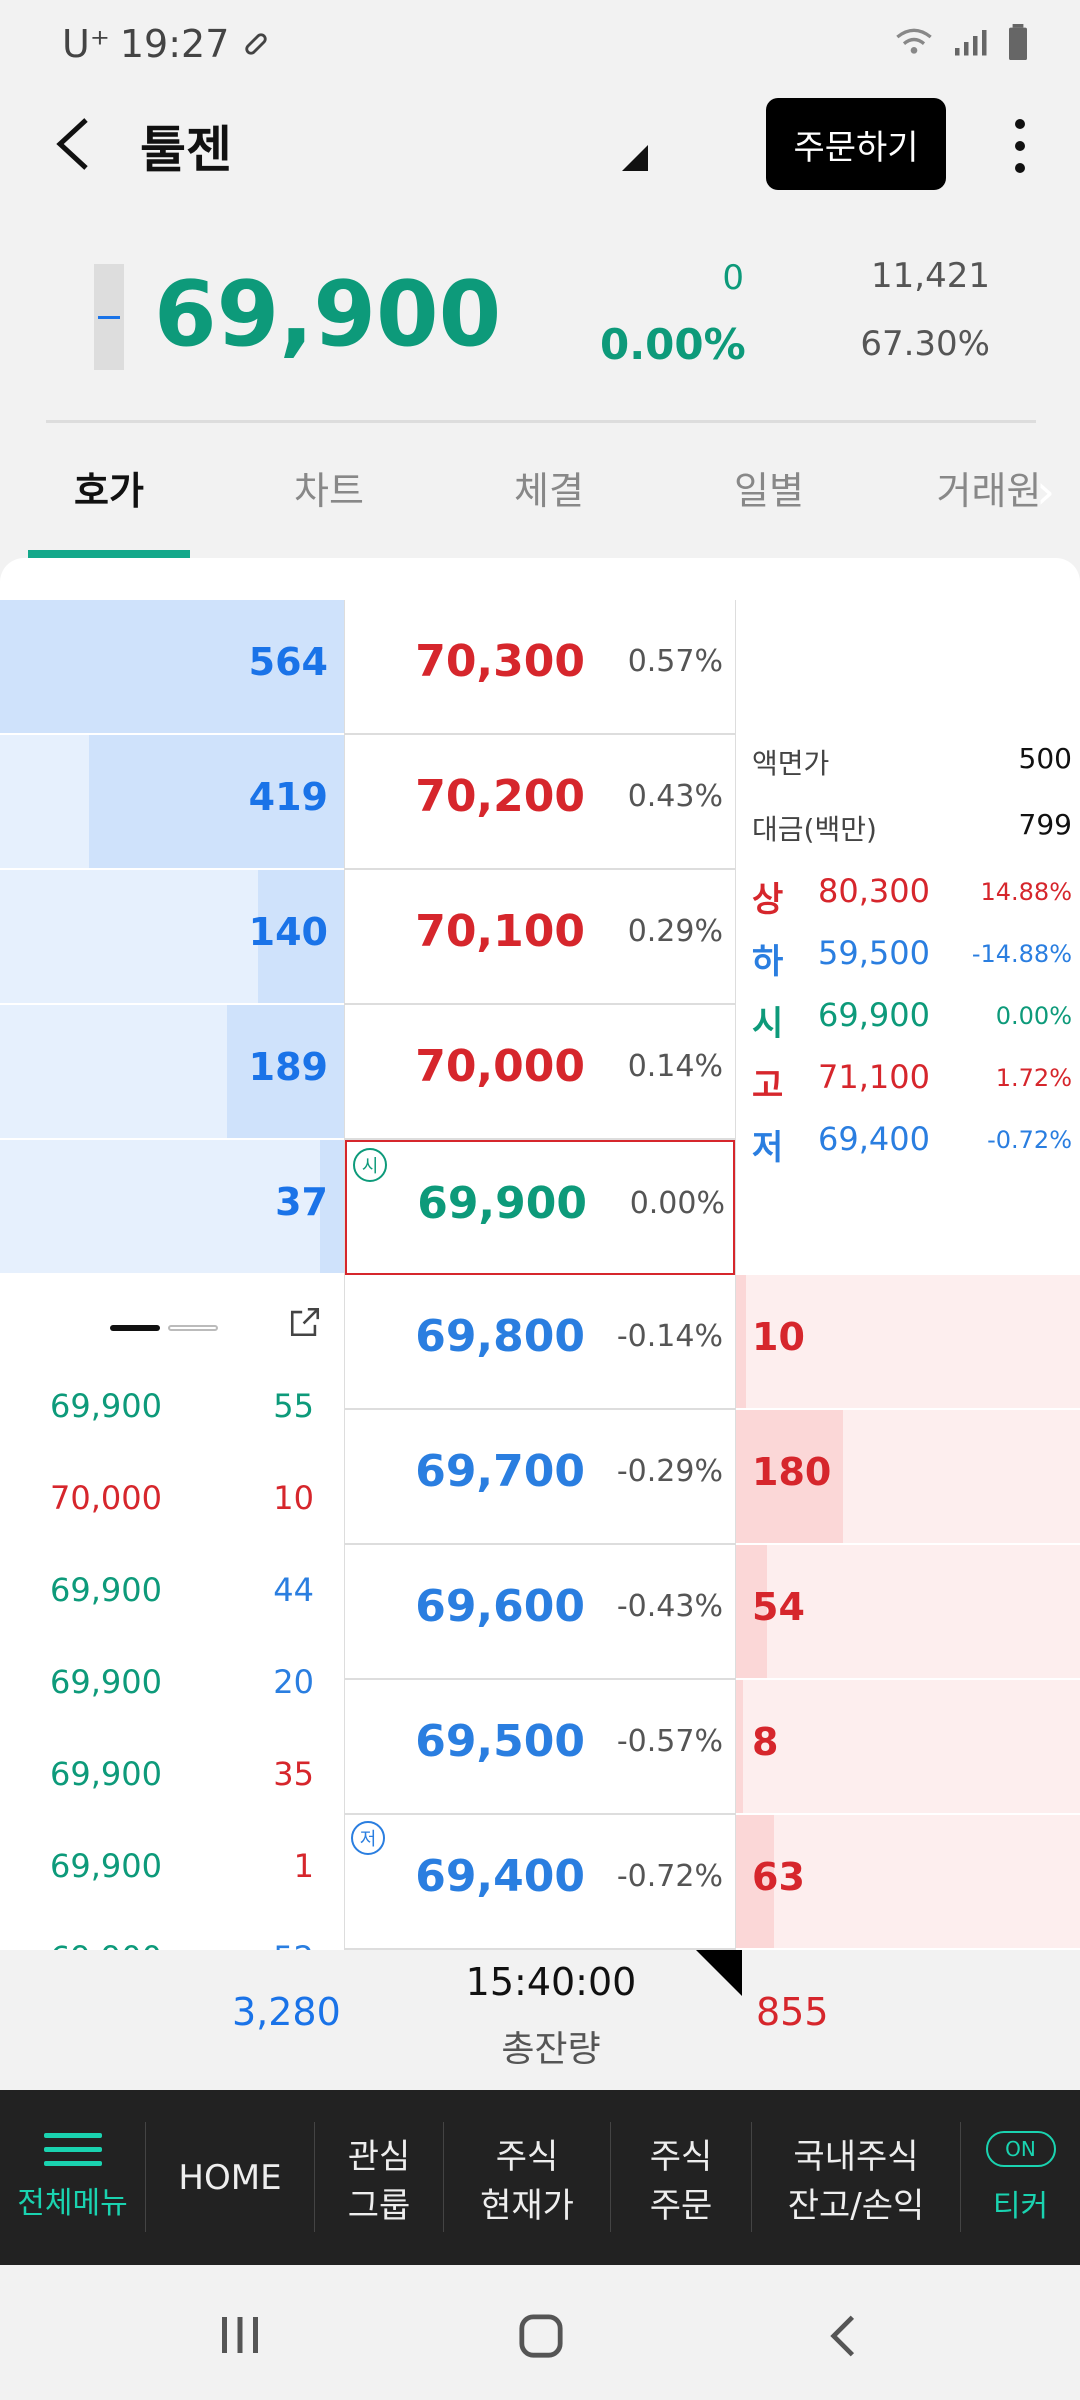 This screenshot has height=2400, width=1080. What do you see at coordinates (908, 1747) in the screenshot?
I see `bid-qty-cell: 8` at bounding box center [908, 1747].